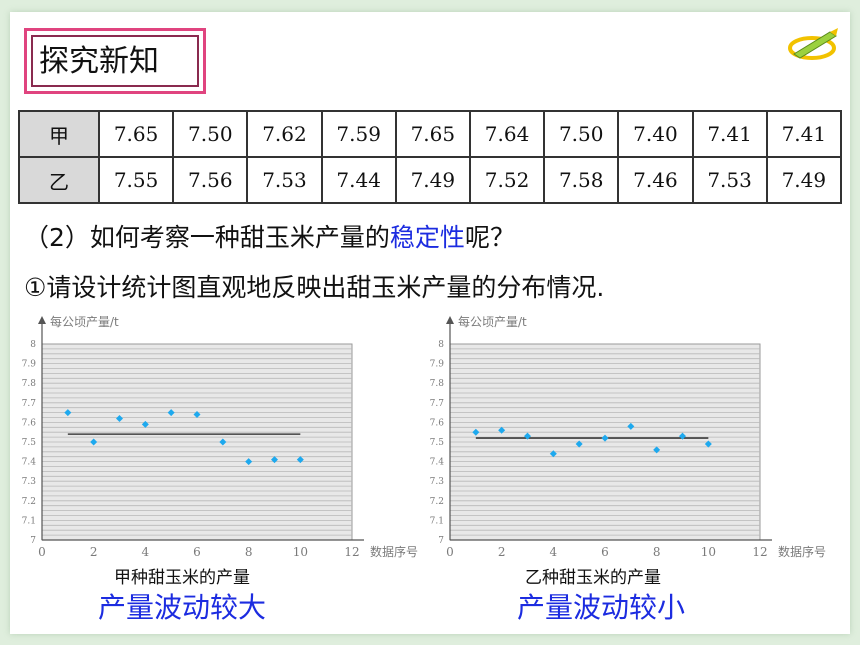 The width and height of the screenshot is (860, 645). Describe the element at coordinates (284, 134) in the screenshot. I see `table-cell: 7.62` at that location.